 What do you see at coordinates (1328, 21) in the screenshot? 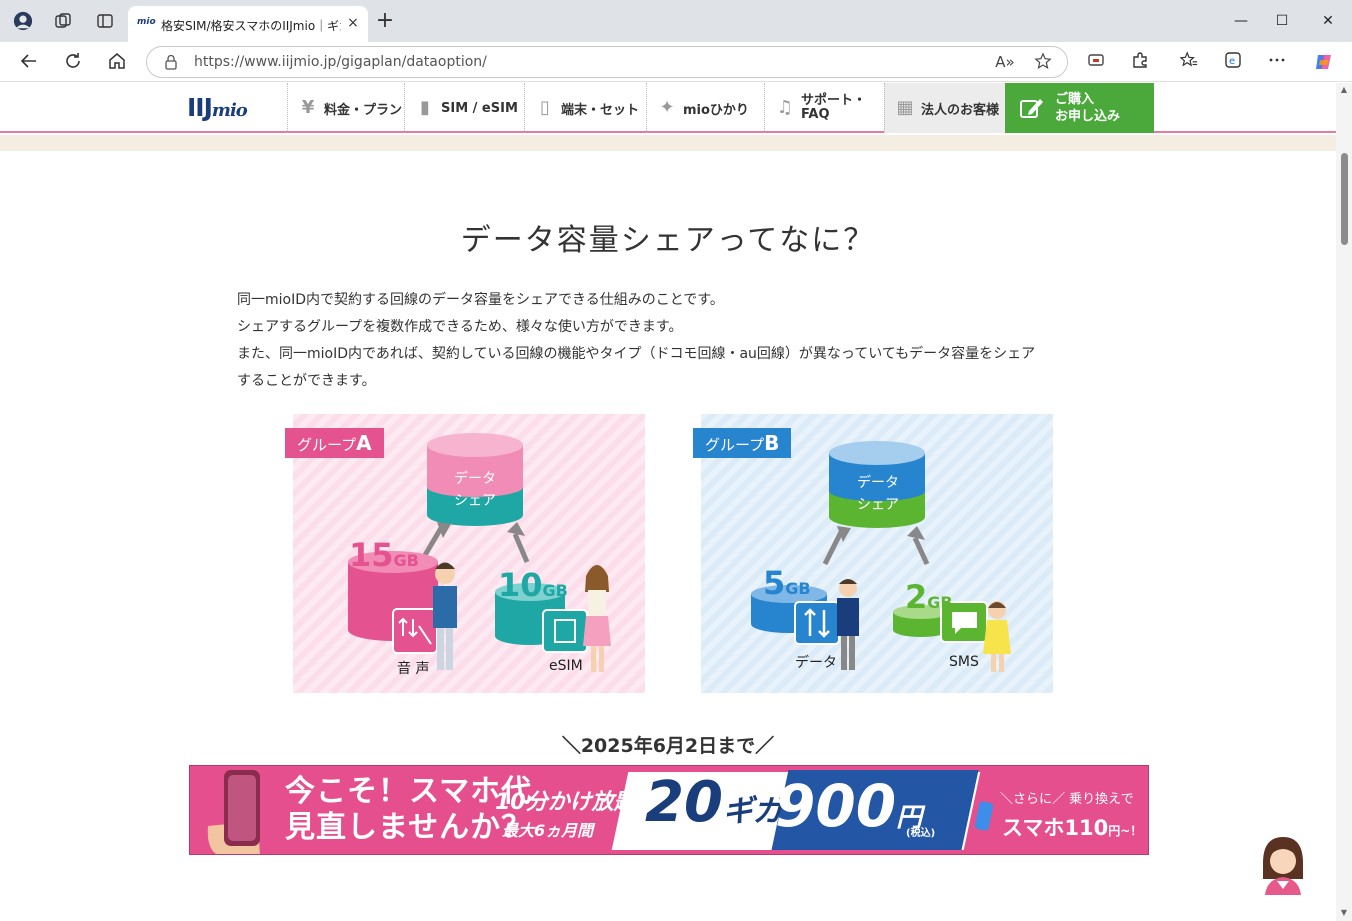
I see `close-window-button: ✕` at bounding box center [1328, 21].